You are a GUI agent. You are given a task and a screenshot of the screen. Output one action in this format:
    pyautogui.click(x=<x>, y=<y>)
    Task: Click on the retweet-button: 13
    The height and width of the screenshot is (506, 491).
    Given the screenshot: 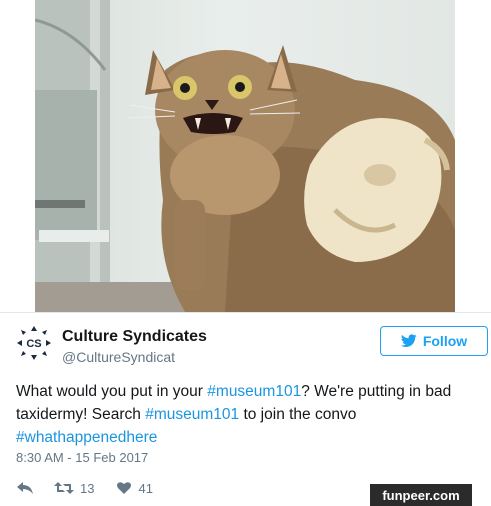 What is the action you would take?
    pyautogui.click(x=74, y=488)
    